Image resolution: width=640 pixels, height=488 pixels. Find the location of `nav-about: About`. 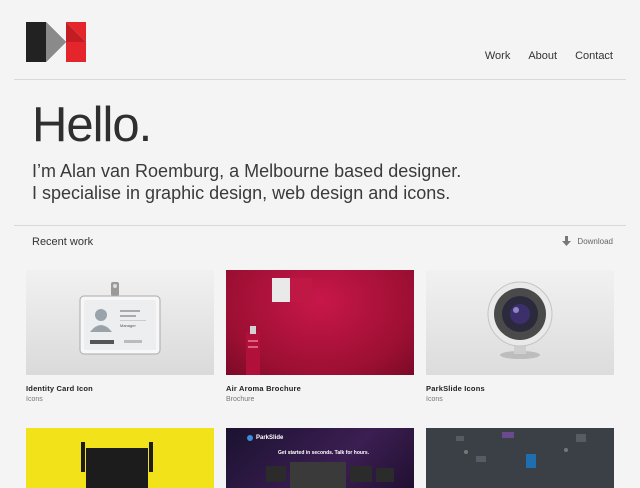

nav-about: About is located at coordinates (542, 56).